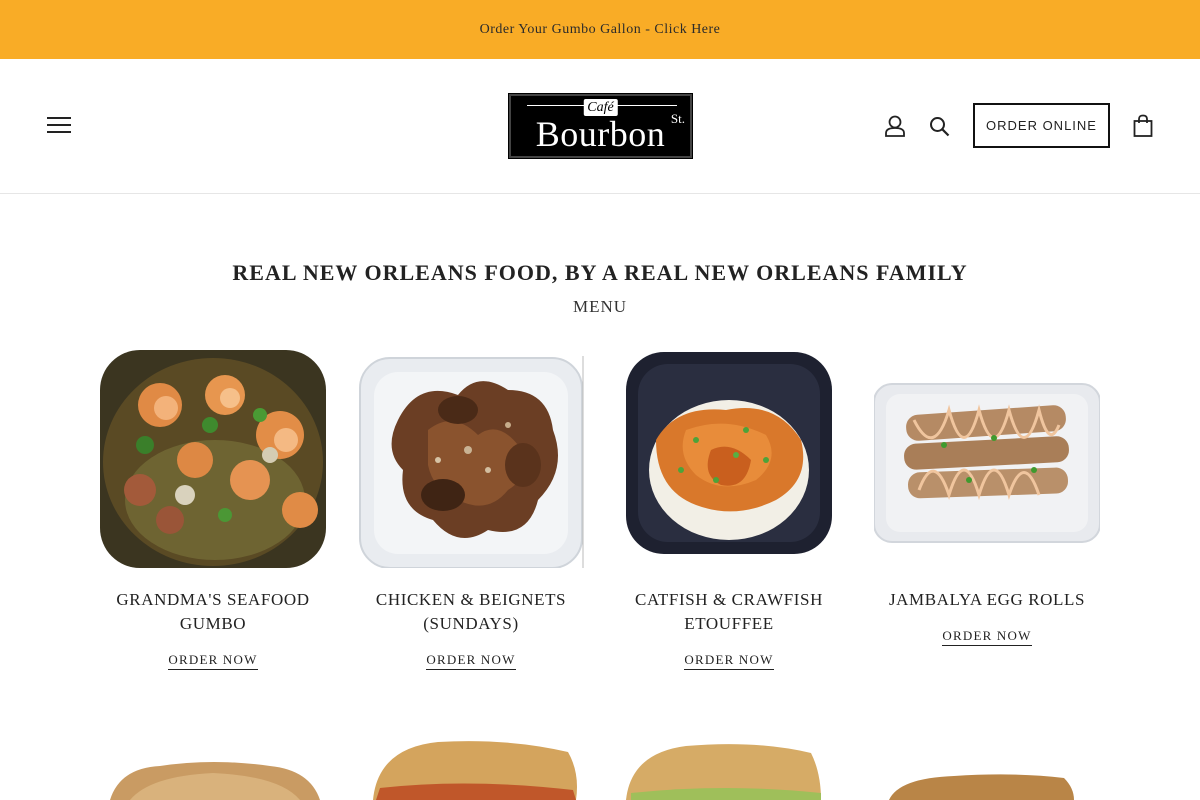  What do you see at coordinates (987, 459) in the screenshot?
I see `jambalaya-egg-rolls-photo` at bounding box center [987, 459].